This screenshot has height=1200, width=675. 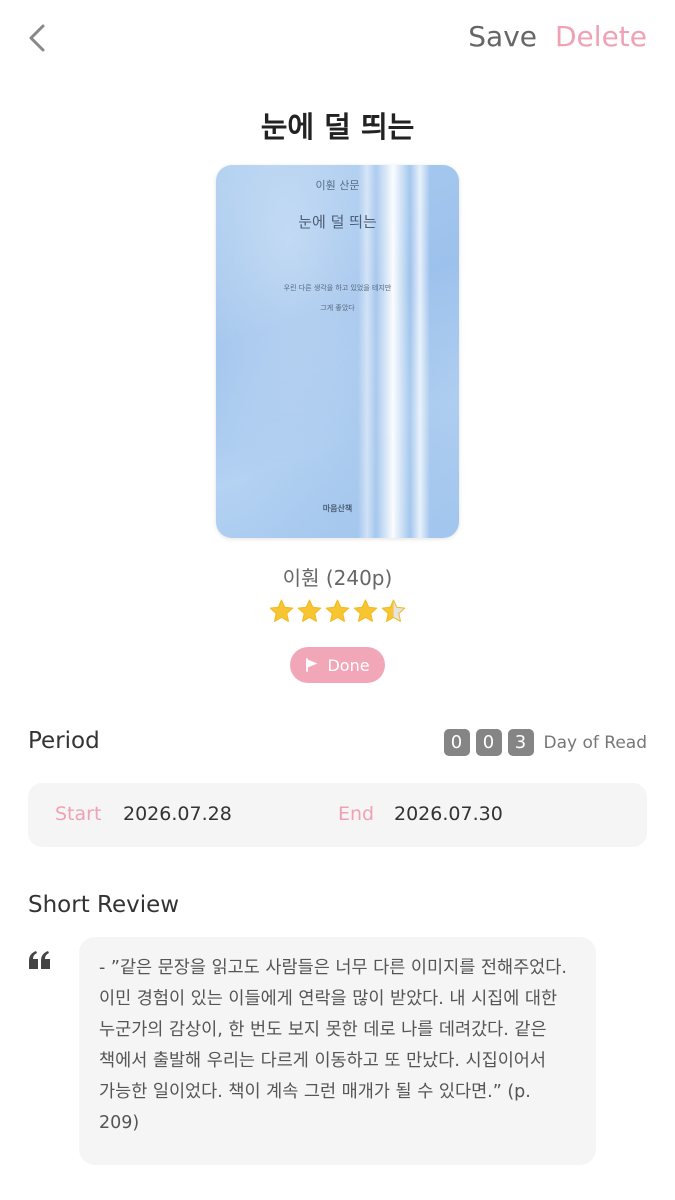 I want to click on short-review-heading: Short Review, so click(x=104, y=905).